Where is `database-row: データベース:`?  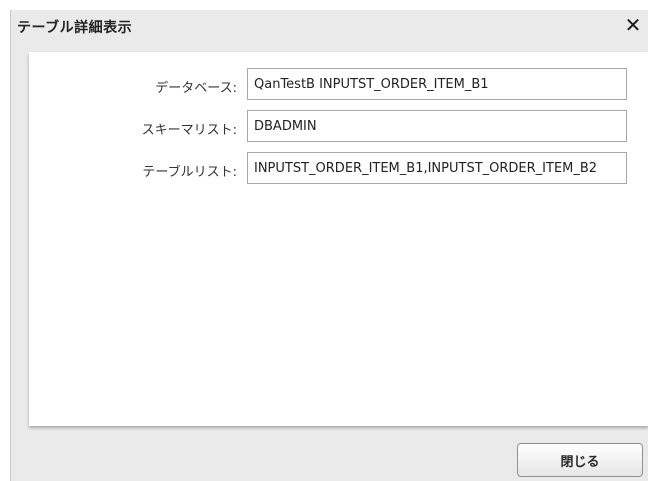 database-row: データベース: is located at coordinates (338, 85).